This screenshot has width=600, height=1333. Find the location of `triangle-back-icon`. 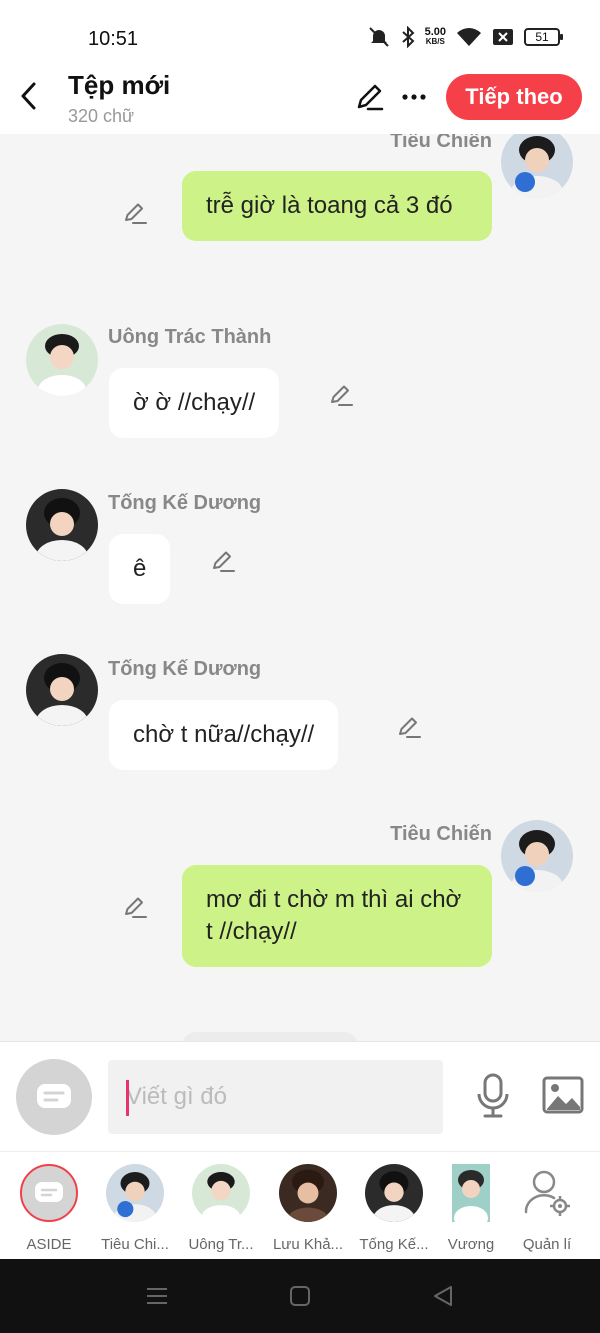

triangle-back-icon is located at coordinates (443, 1296).